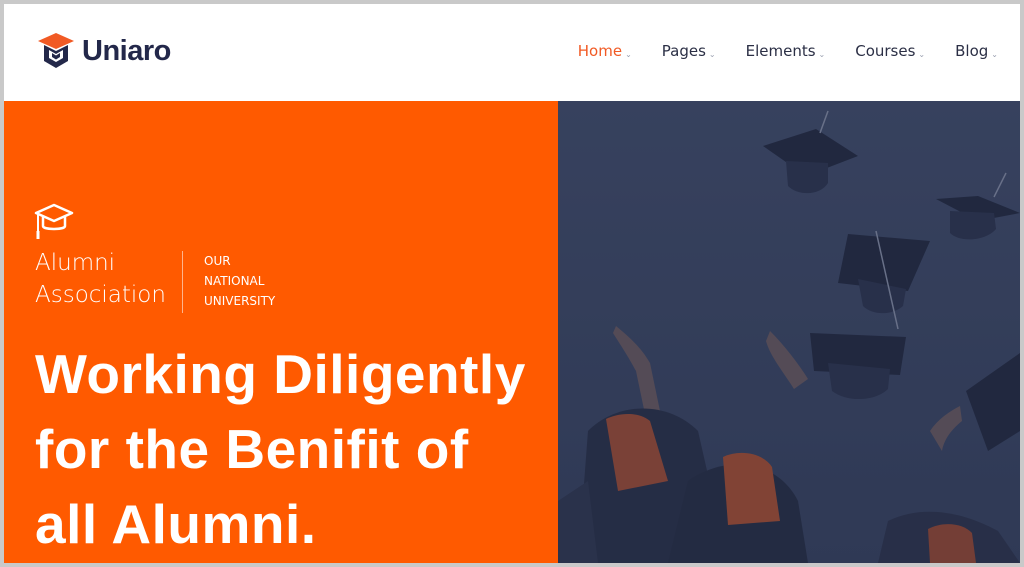 Image resolution: width=1024 pixels, height=567 pixels. What do you see at coordinates (600, 51) in the screenshot?
I see `nav-label: Home` at bounding box center [600, 51].